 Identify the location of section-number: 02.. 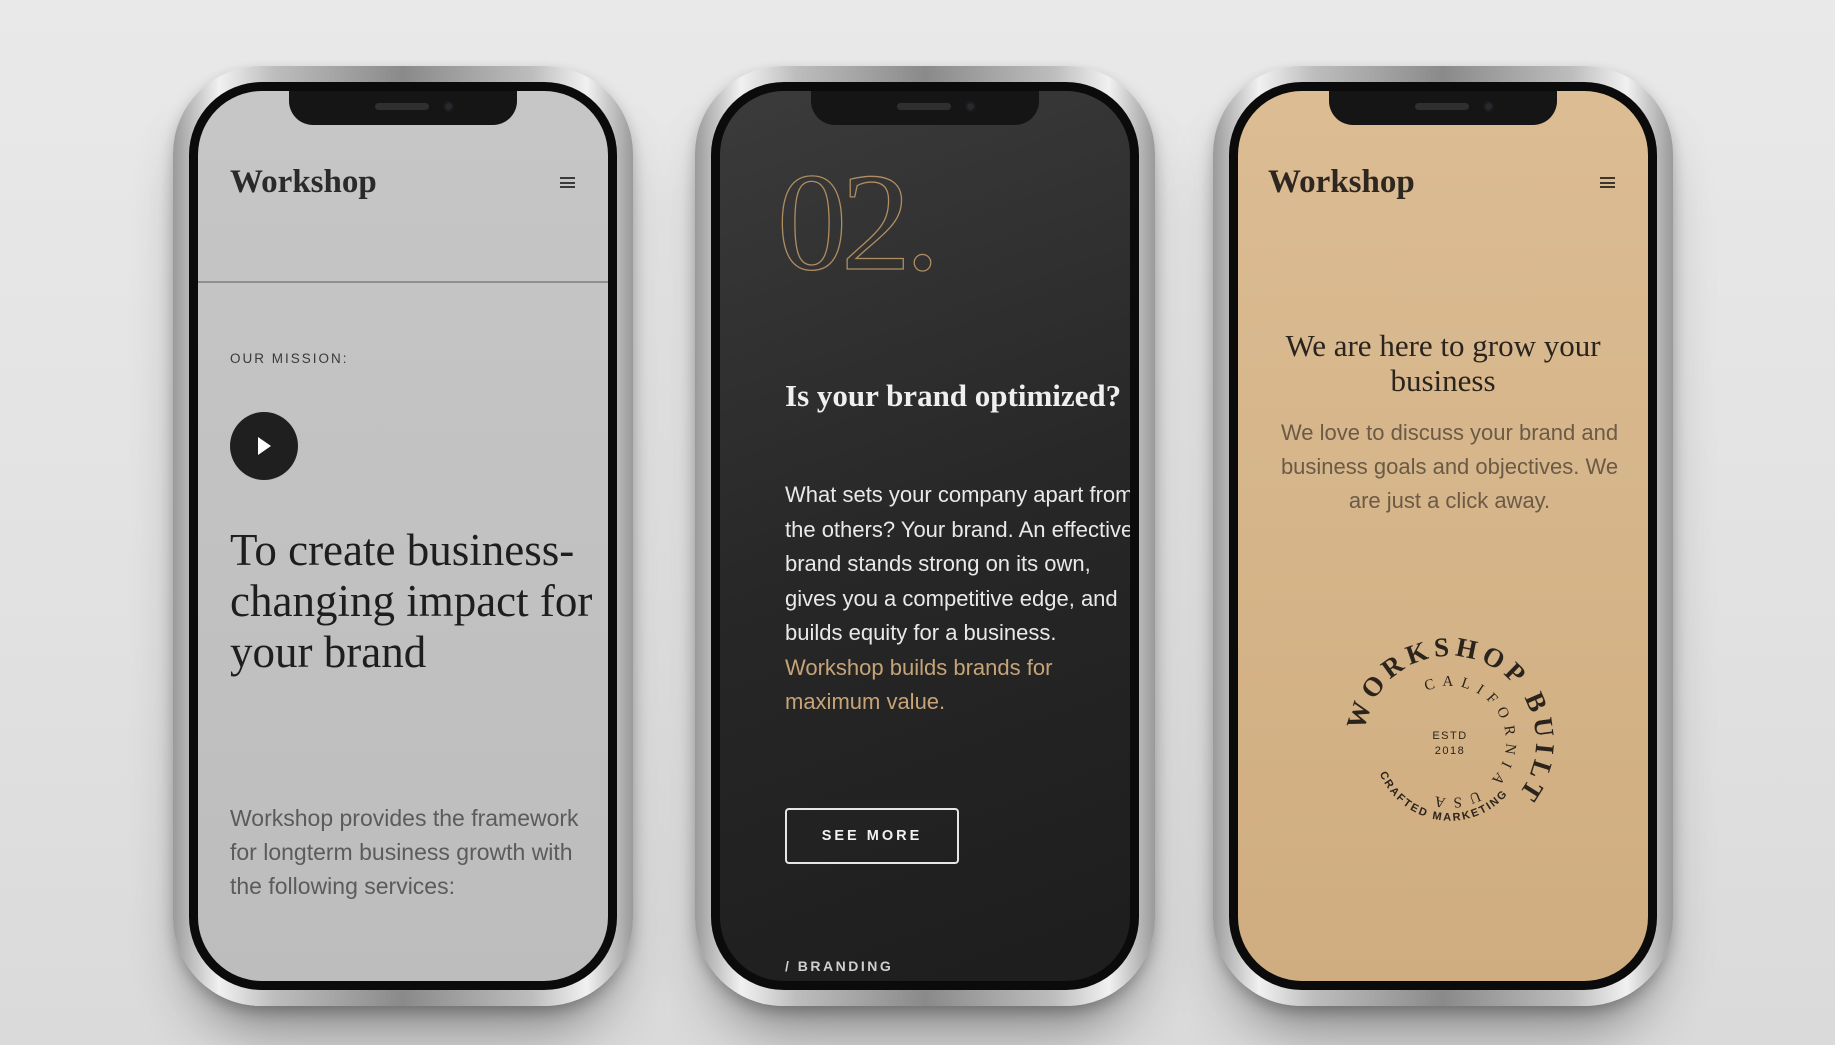
(858, 221).